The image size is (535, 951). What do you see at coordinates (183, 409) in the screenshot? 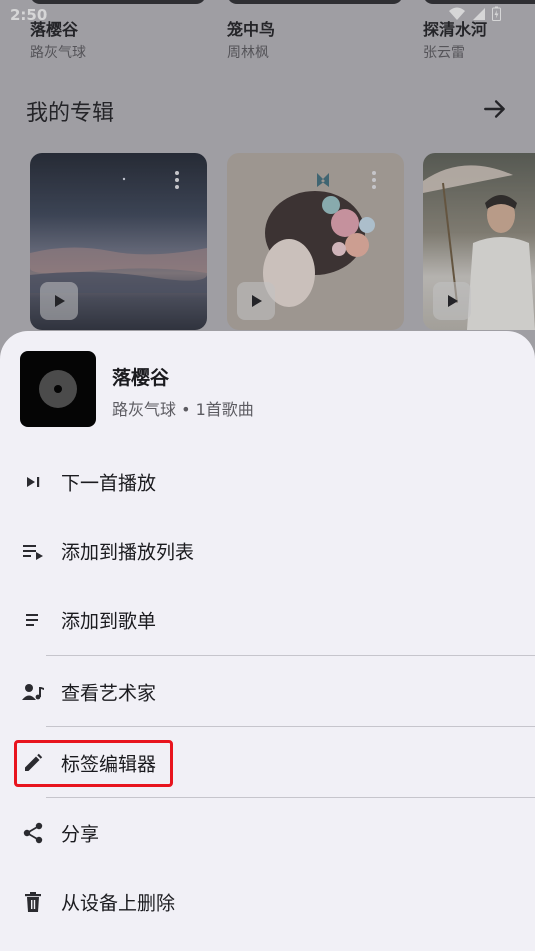
I see `sheet-subtitle: 路灰气球 • 1首歌曲` at bounding box center [183, 409].